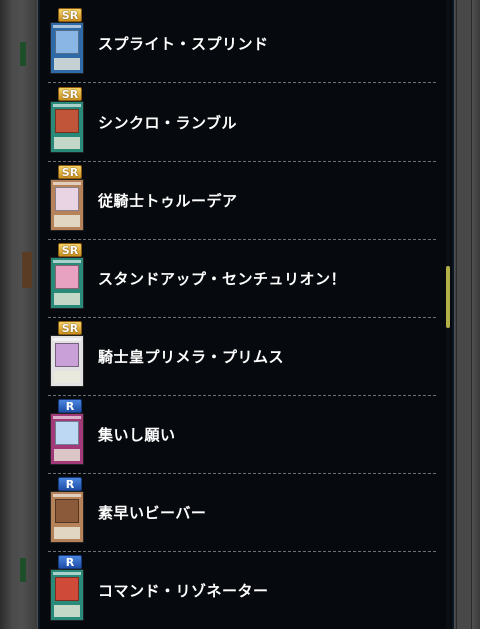 This screenshot has width=480, height=629. What do you see at coordinates (23, 54) in the screenshot?
I see `background-accent-green` at bounding box center [23, 54].